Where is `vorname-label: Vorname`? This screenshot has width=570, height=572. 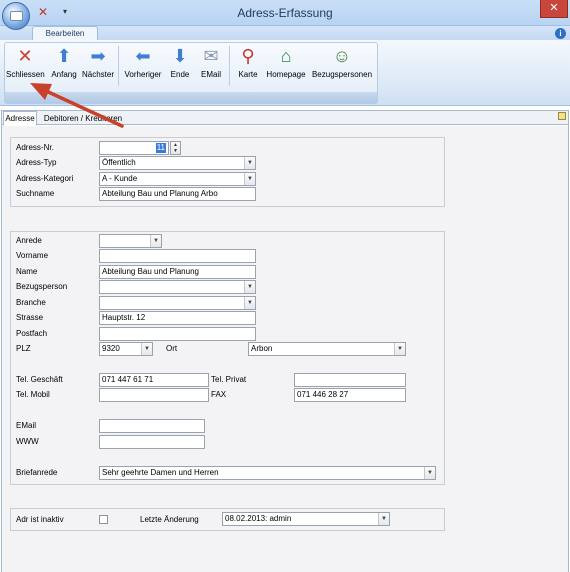
vorname-label: Vorname is located at coordinates (32, 255).